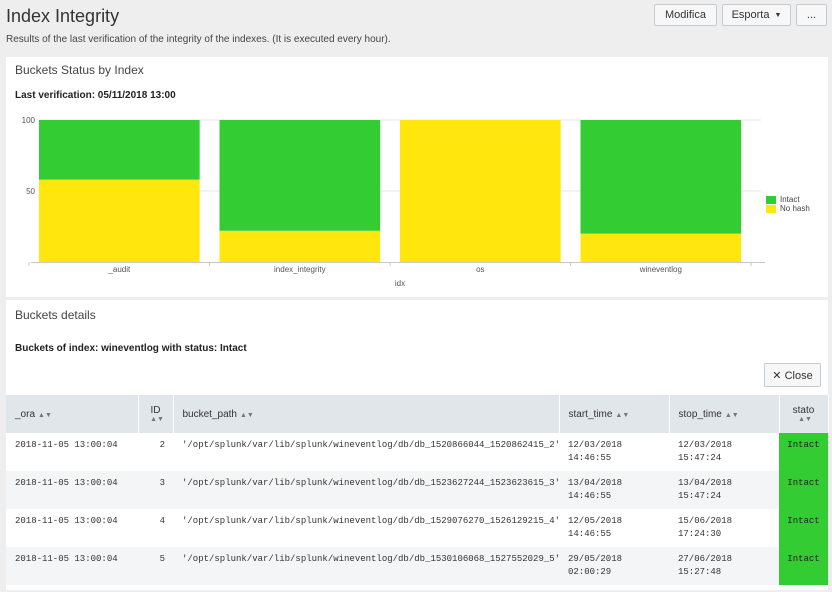 This screenshot has height=592, width=832. What do you see at coordinates (119, 220) in the screenshot?
I see `bar-_audit-no-hash` at bounding box center [119, 220].